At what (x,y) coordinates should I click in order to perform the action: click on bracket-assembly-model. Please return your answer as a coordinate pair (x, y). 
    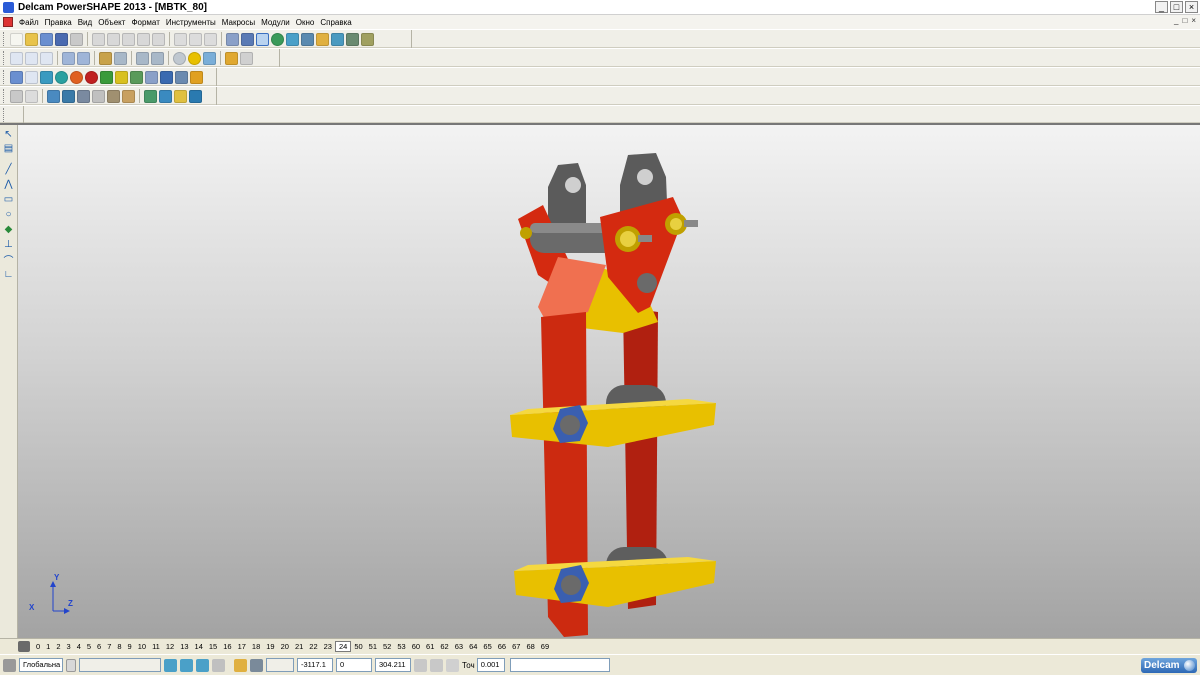
    Looking at the image, I should click on (608, 392).